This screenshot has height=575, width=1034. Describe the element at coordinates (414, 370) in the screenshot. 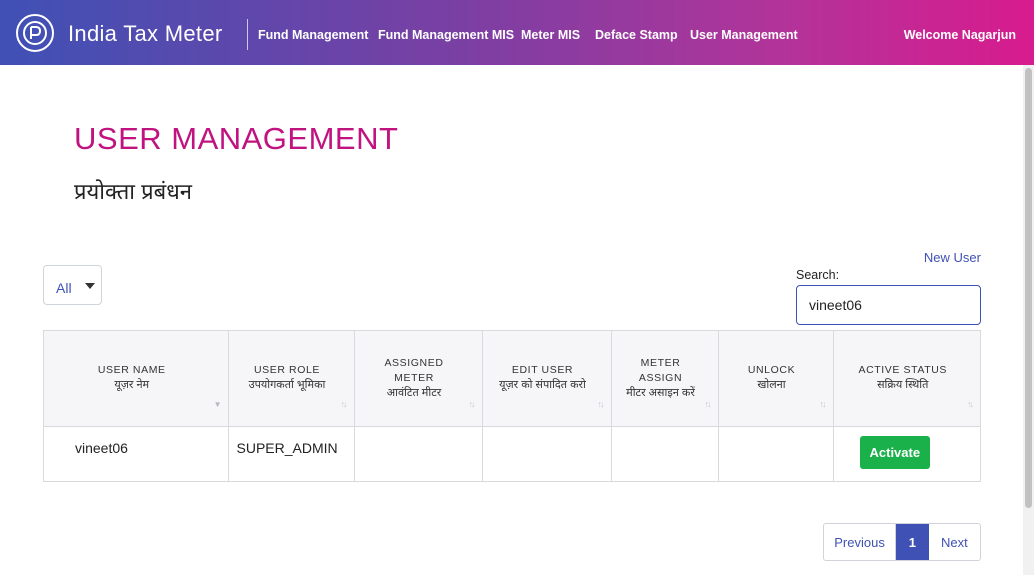

I see `col-label-en: ASSIGNED METER` at that location.